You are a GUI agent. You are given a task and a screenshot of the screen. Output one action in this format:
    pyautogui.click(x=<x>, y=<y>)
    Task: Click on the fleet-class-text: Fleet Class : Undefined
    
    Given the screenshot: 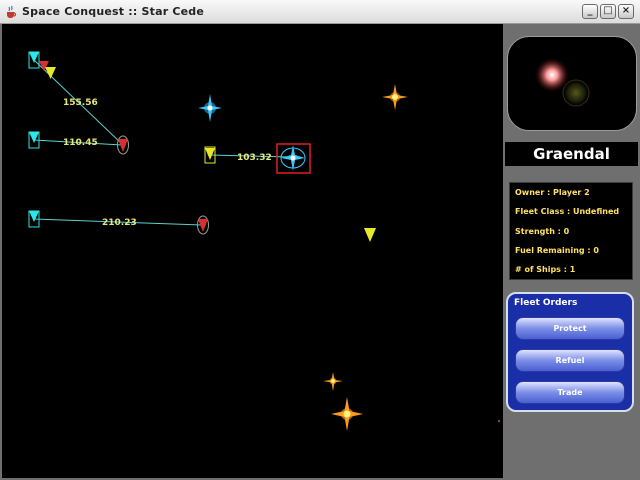 What is the action you would take?
    pyautogui.click(x=567, y=211)
    